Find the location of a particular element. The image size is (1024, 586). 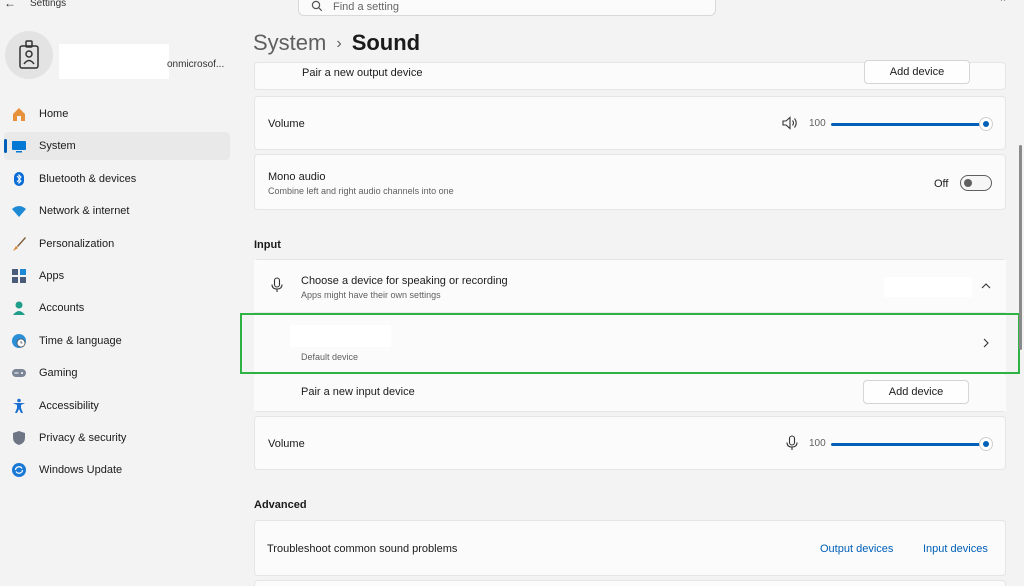

pair-output-row: Pair a new output device Add device is located at coordinates (630, 75).